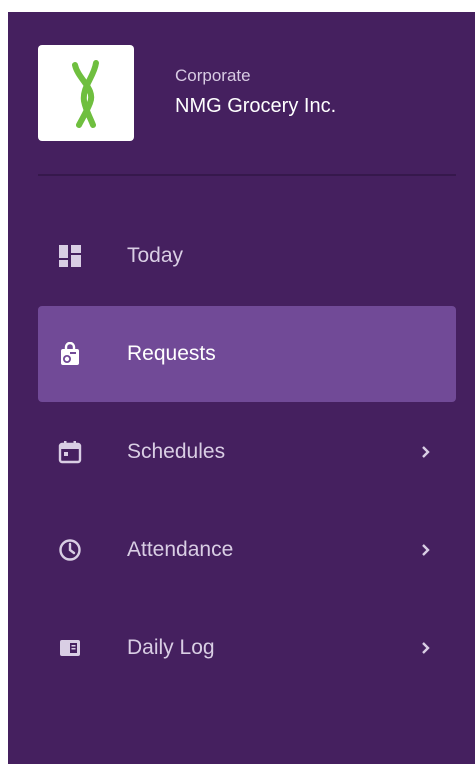 Image resolution: width=475 pixels, height=764 pixels. I want to click on sidebar-item-requests: Requests, so click(247, 354).